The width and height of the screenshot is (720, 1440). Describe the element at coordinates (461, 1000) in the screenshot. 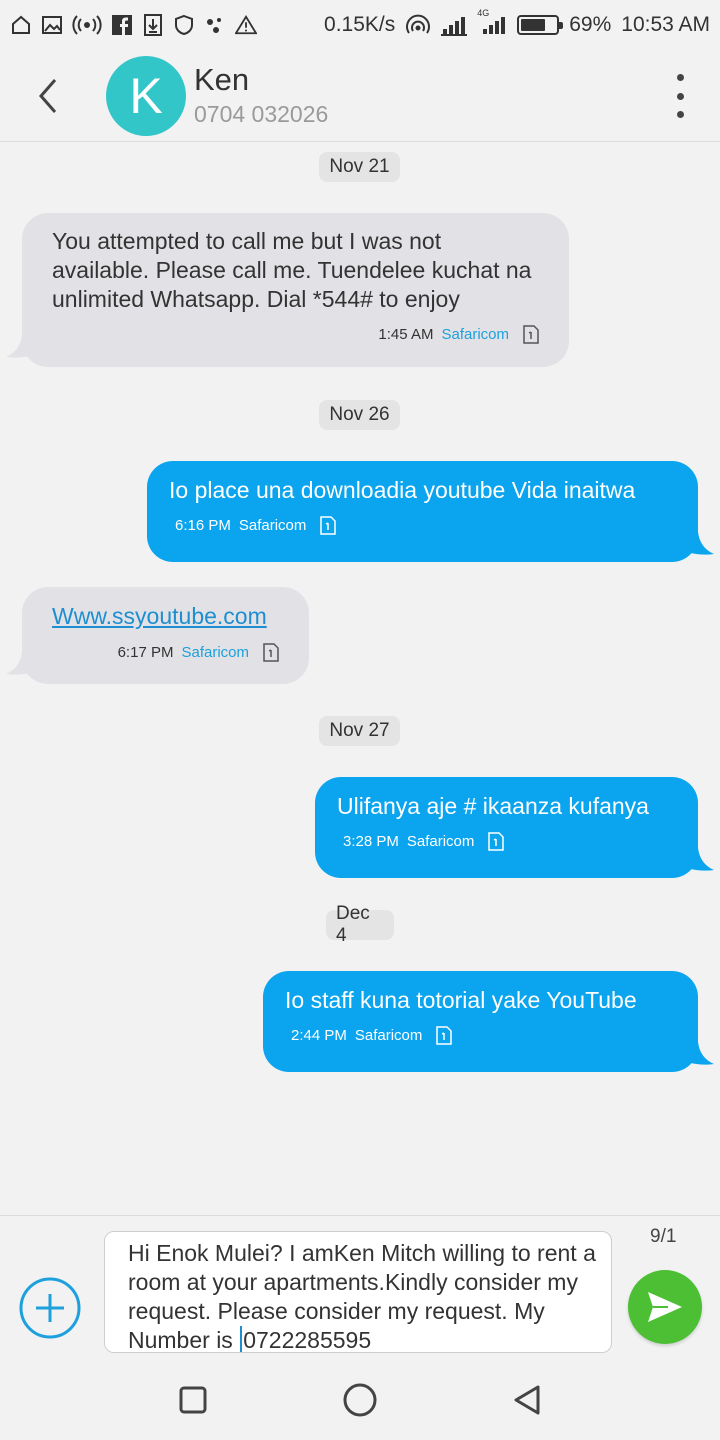

I see `message-text: Io staff kuna totorial yake YouTube` at that location.